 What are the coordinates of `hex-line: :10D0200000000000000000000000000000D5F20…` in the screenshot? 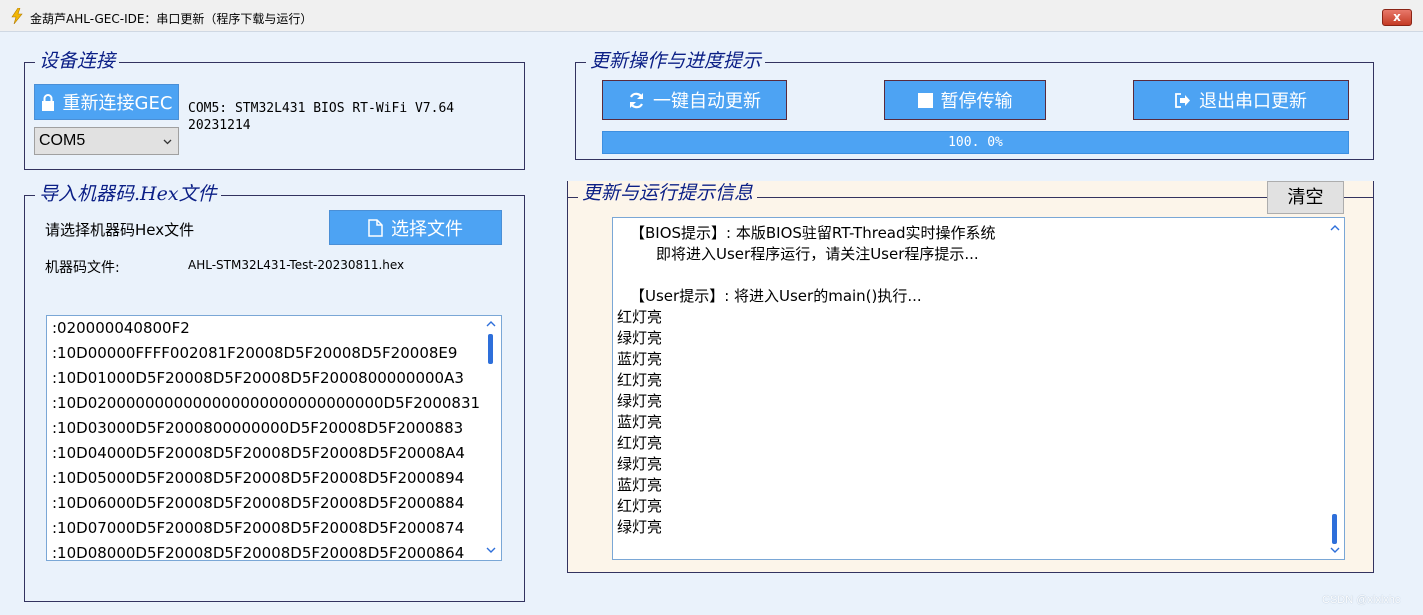 It's located at (266, 403).